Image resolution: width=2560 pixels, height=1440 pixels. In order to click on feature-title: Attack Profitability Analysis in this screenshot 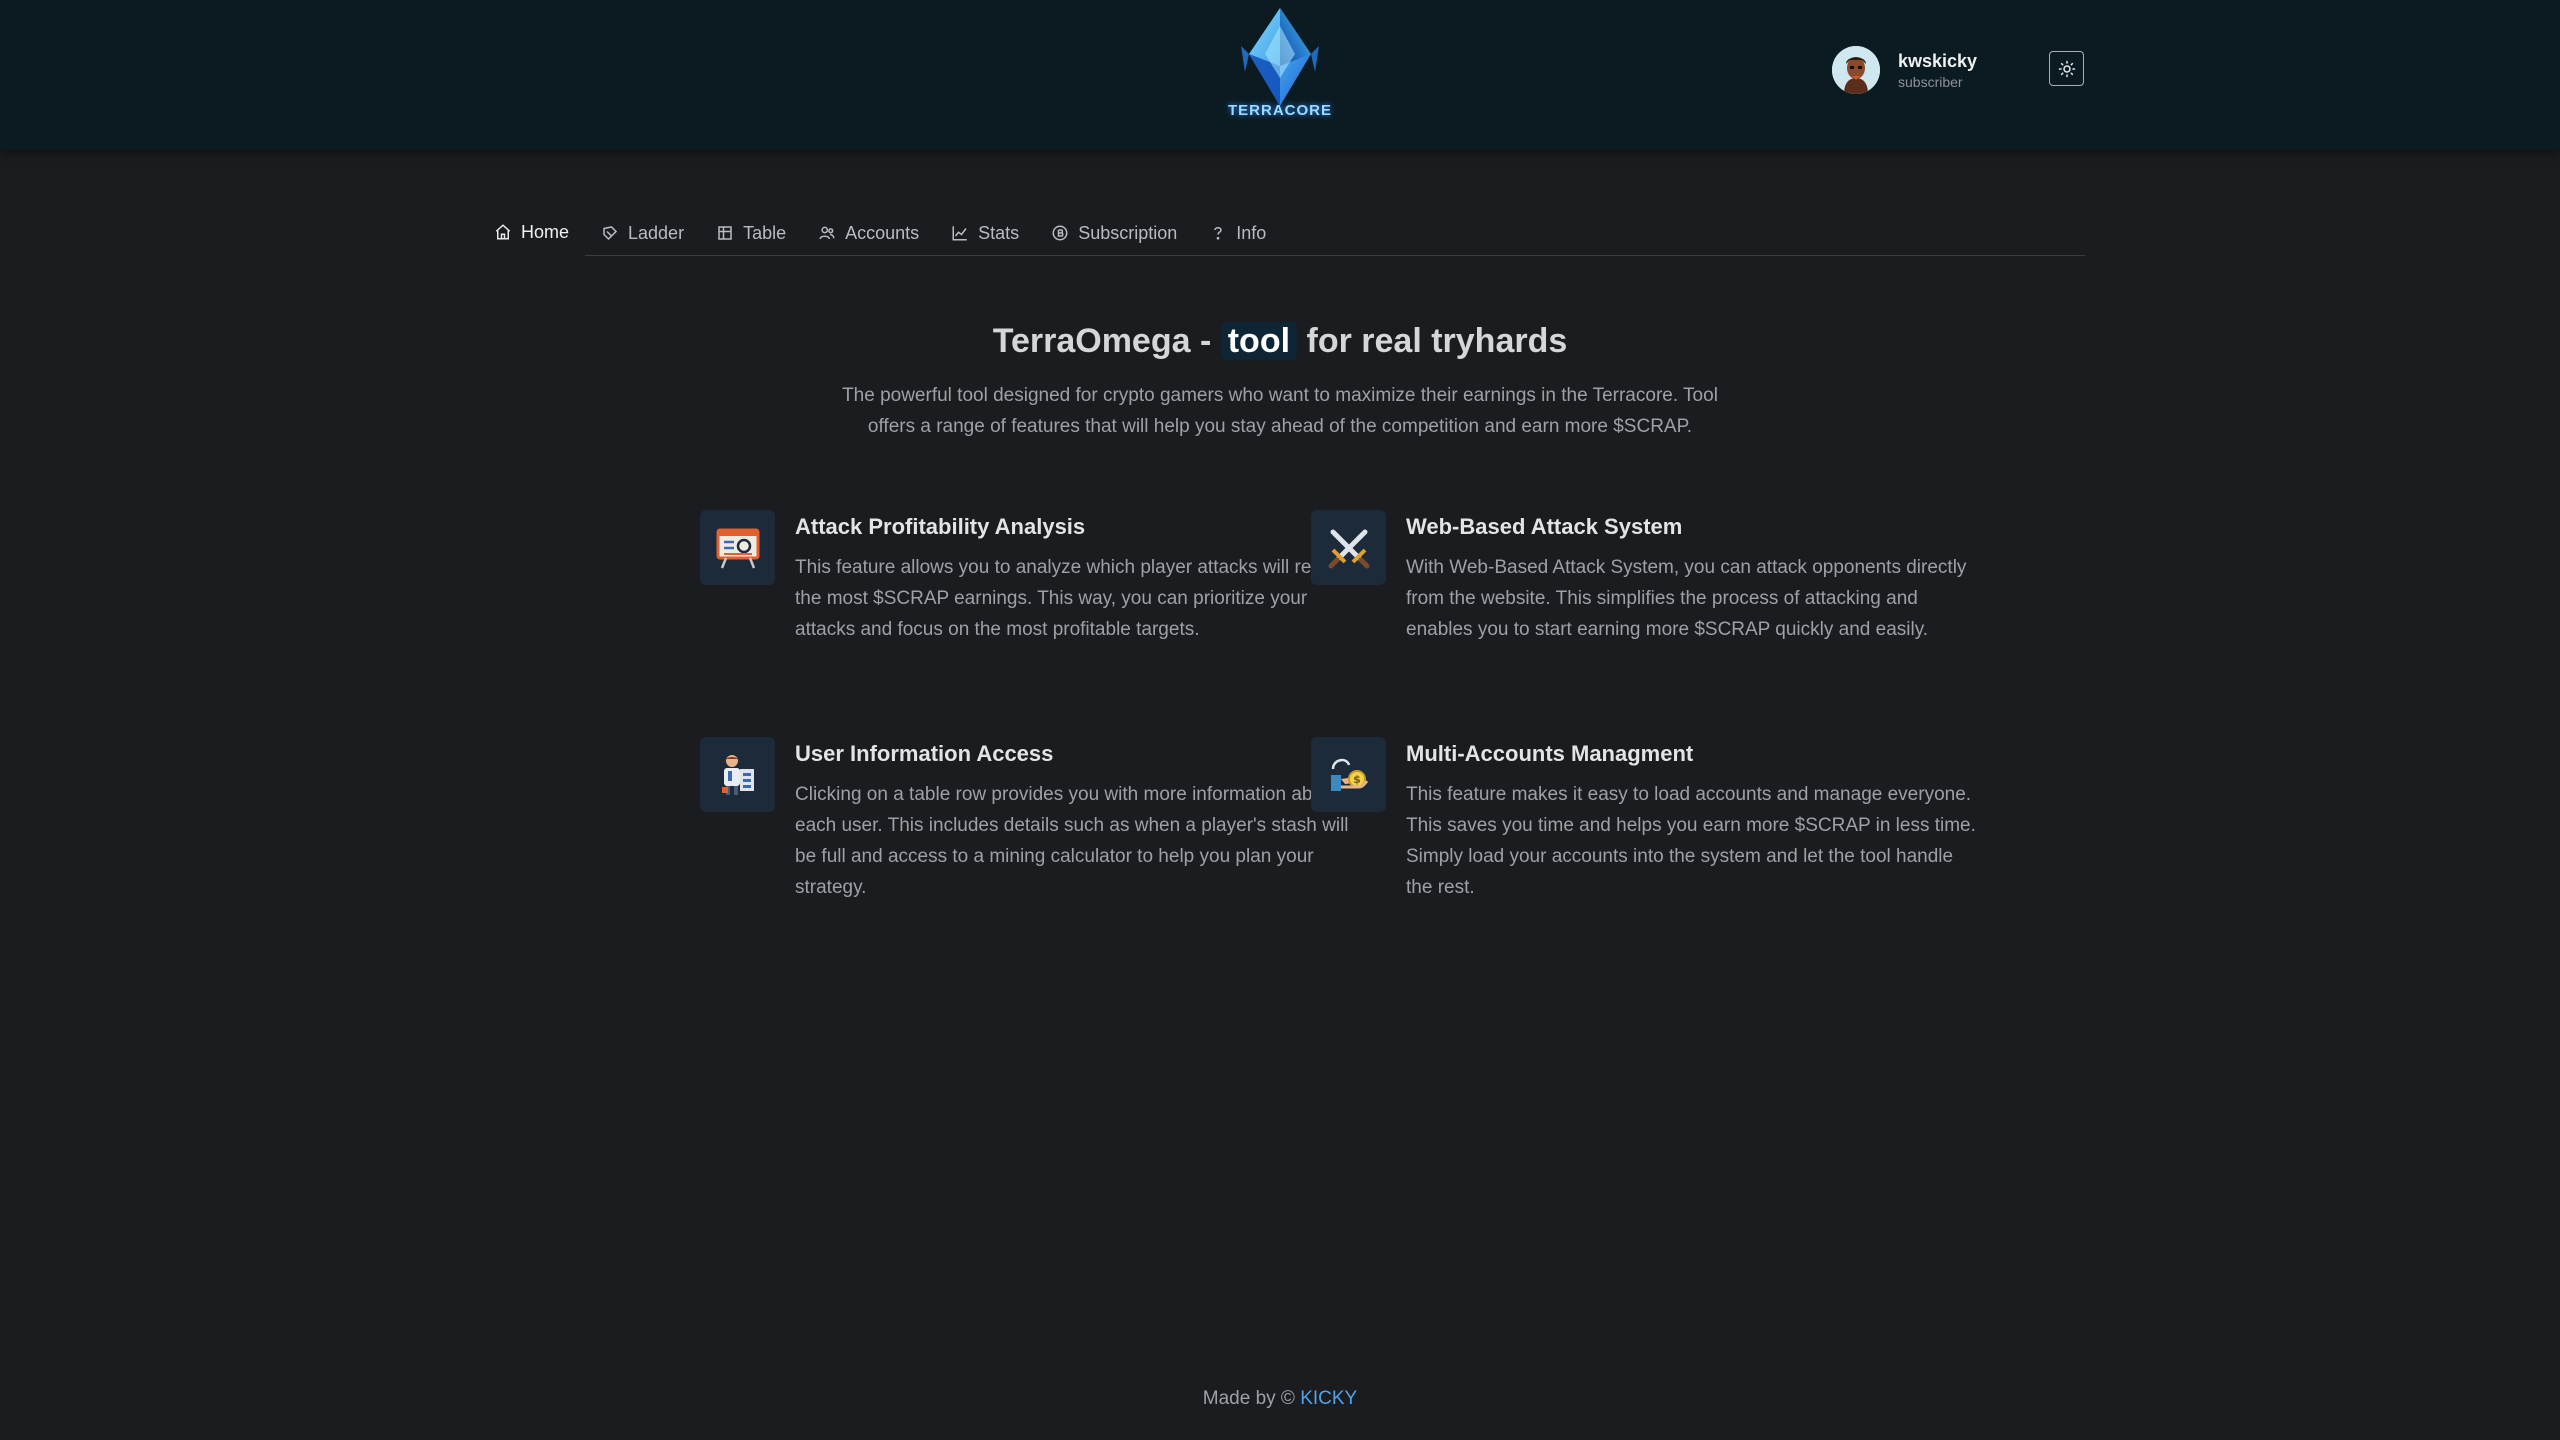, I will do `click(940, 526)`.